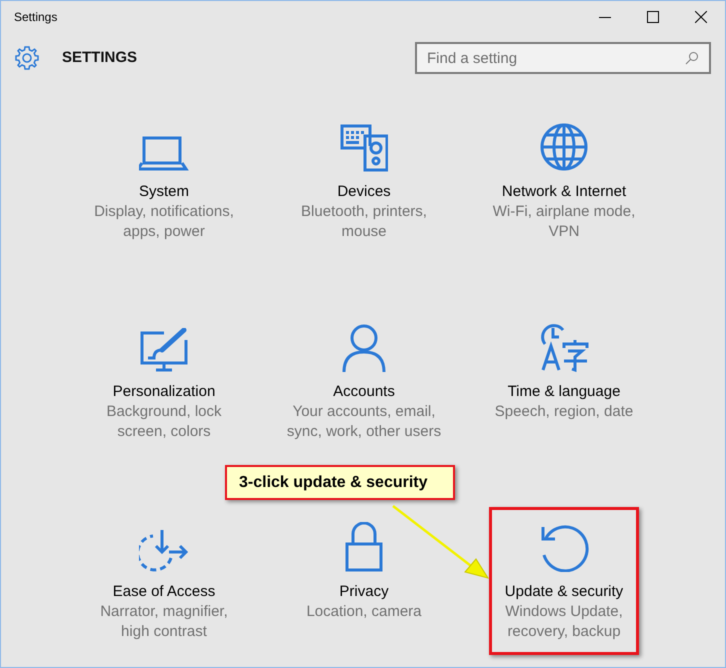  What do you see at coordinates (164, 381) in the screenshot?
I see `settings-tile: Personalization Background, lock screen, colors` at bounding box center [164, 381].